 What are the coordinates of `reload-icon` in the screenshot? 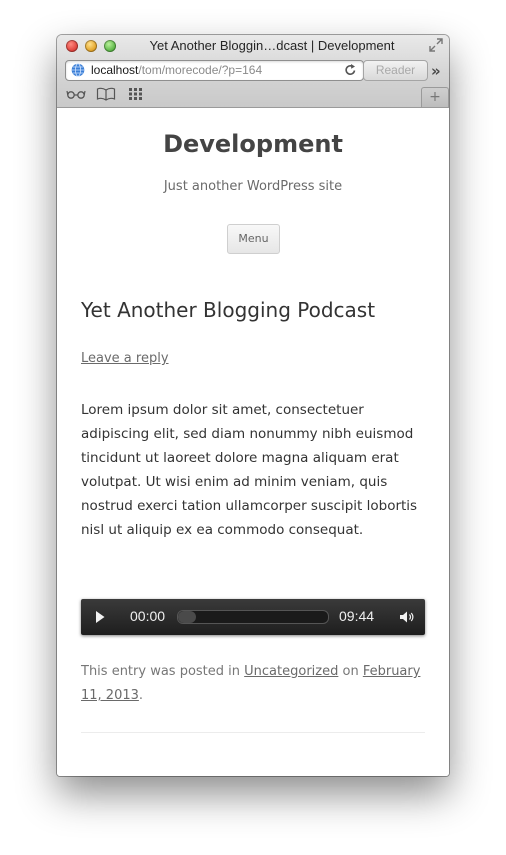 It's located at (350, 70).